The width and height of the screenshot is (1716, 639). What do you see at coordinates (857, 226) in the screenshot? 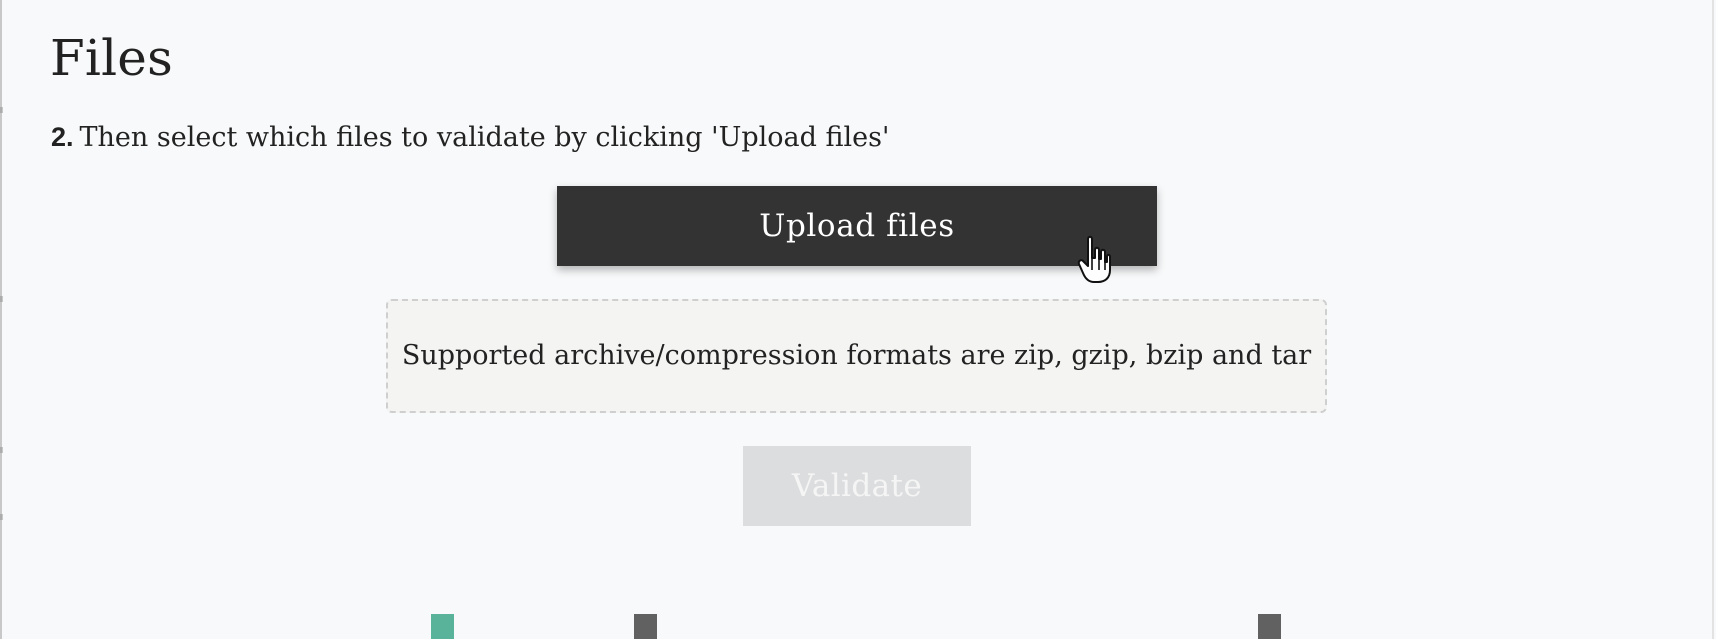
I see `upload-files-button: Upload files` at bounding box center [857, 226].